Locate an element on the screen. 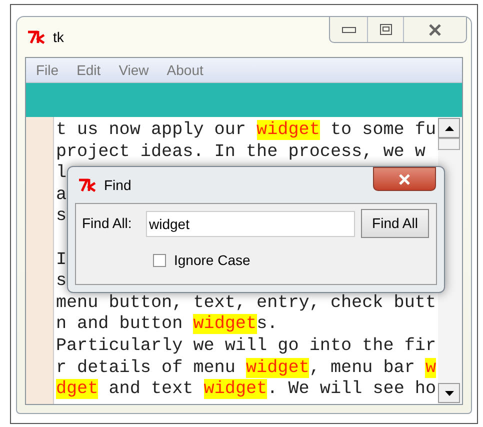 Image resolution: width=483 pixels, height=427 pixels. scroll-up-button is located at coordinates (449, 128).